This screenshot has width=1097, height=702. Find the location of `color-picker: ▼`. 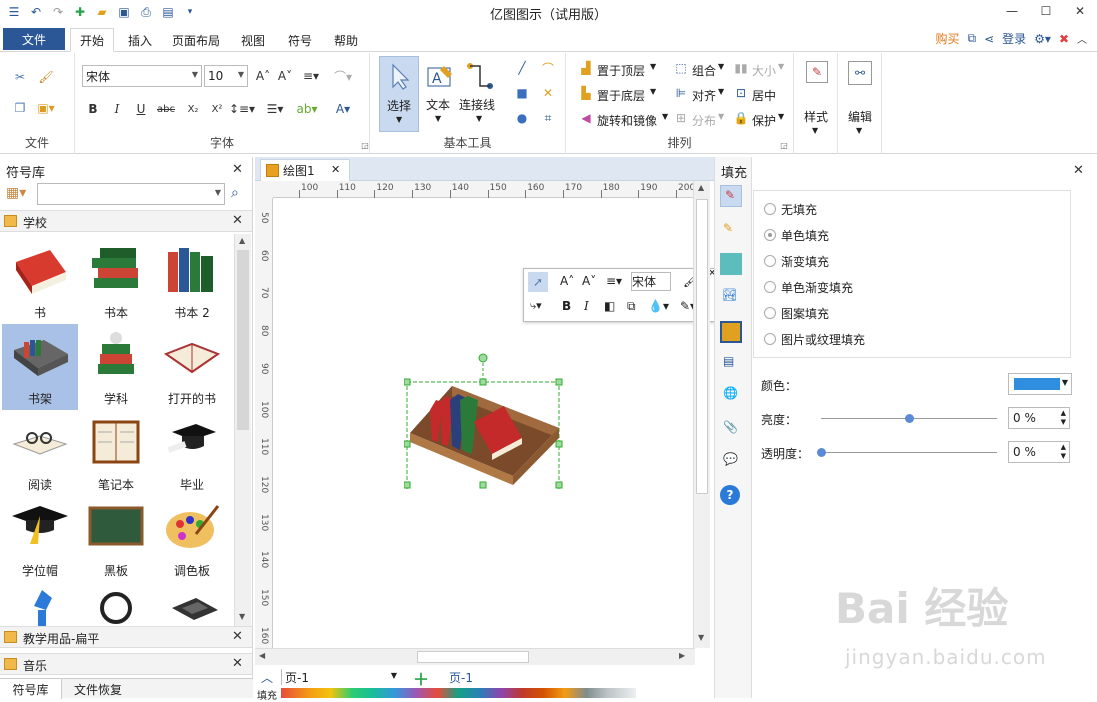

color-picker: ▼ is located at coordinates (1040, 384).